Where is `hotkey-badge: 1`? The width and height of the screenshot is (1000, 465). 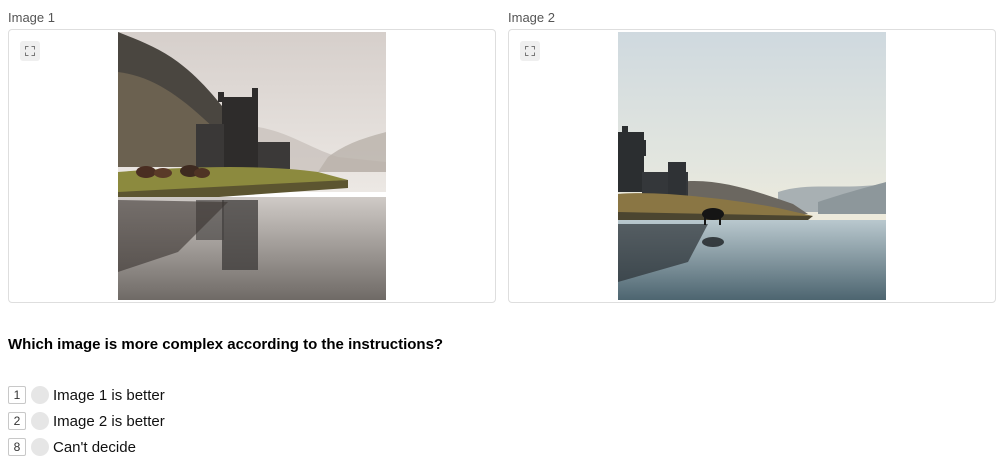 hotkey-badge: 1 is located at coordinates (17, 395).